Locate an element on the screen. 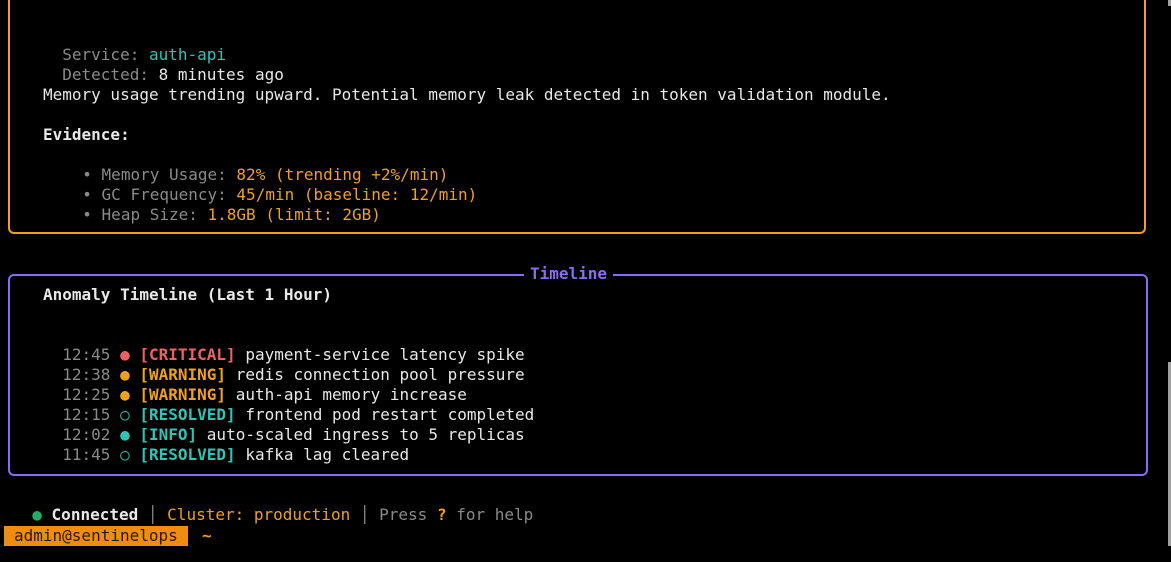 The height and width of the screenshot is (562, 1171). evidence-item: • Memory Usage: 82% (trending +2%/min) is located at coordinates (255, 164).